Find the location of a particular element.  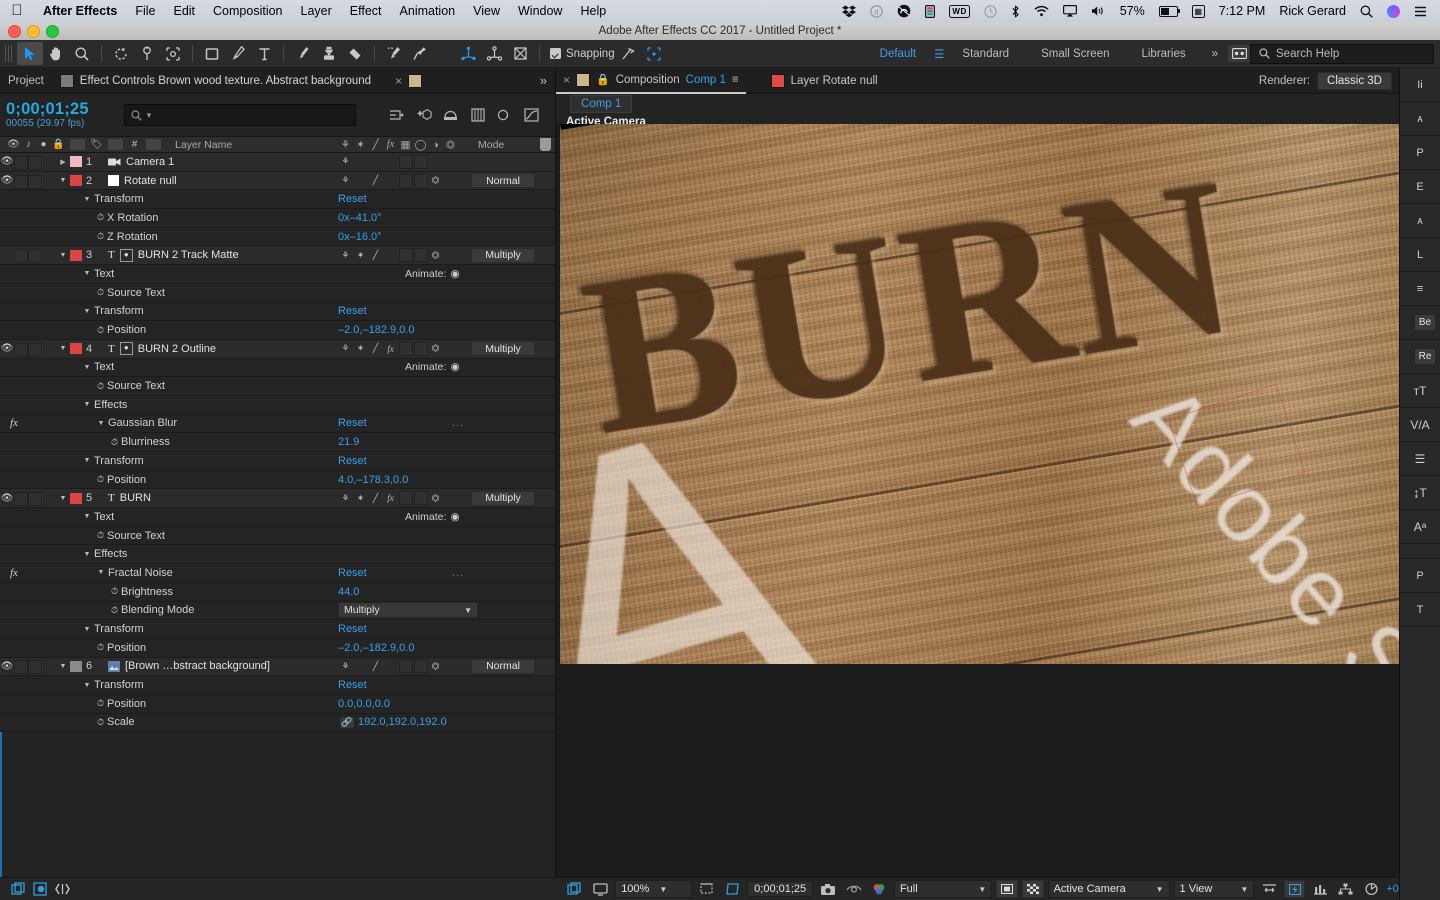

dock-chip-regular: Re is located at coordinates (1420, 357).